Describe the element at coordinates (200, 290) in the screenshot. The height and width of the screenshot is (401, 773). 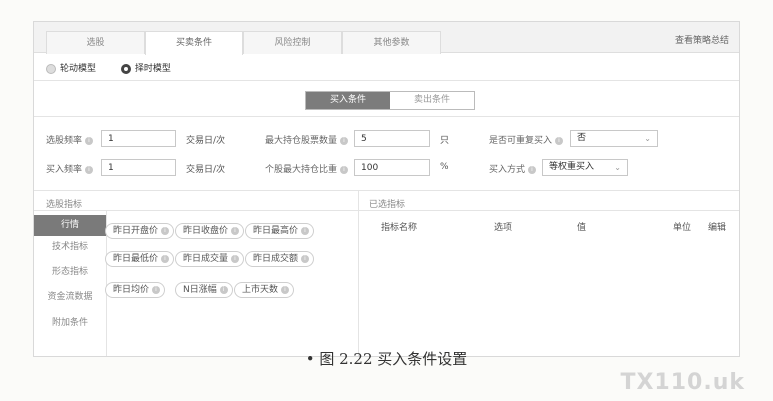
I see `chip-label: N日涨幅` at that location.